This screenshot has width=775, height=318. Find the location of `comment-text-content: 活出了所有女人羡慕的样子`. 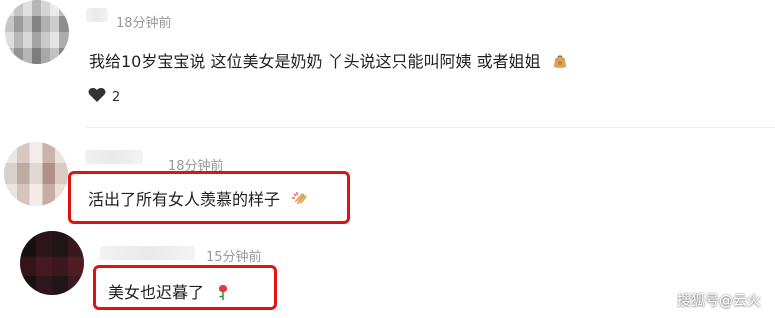

comment-text-content: 活出了所有女人羡慕的样子 is located at coordinates (184, 199).